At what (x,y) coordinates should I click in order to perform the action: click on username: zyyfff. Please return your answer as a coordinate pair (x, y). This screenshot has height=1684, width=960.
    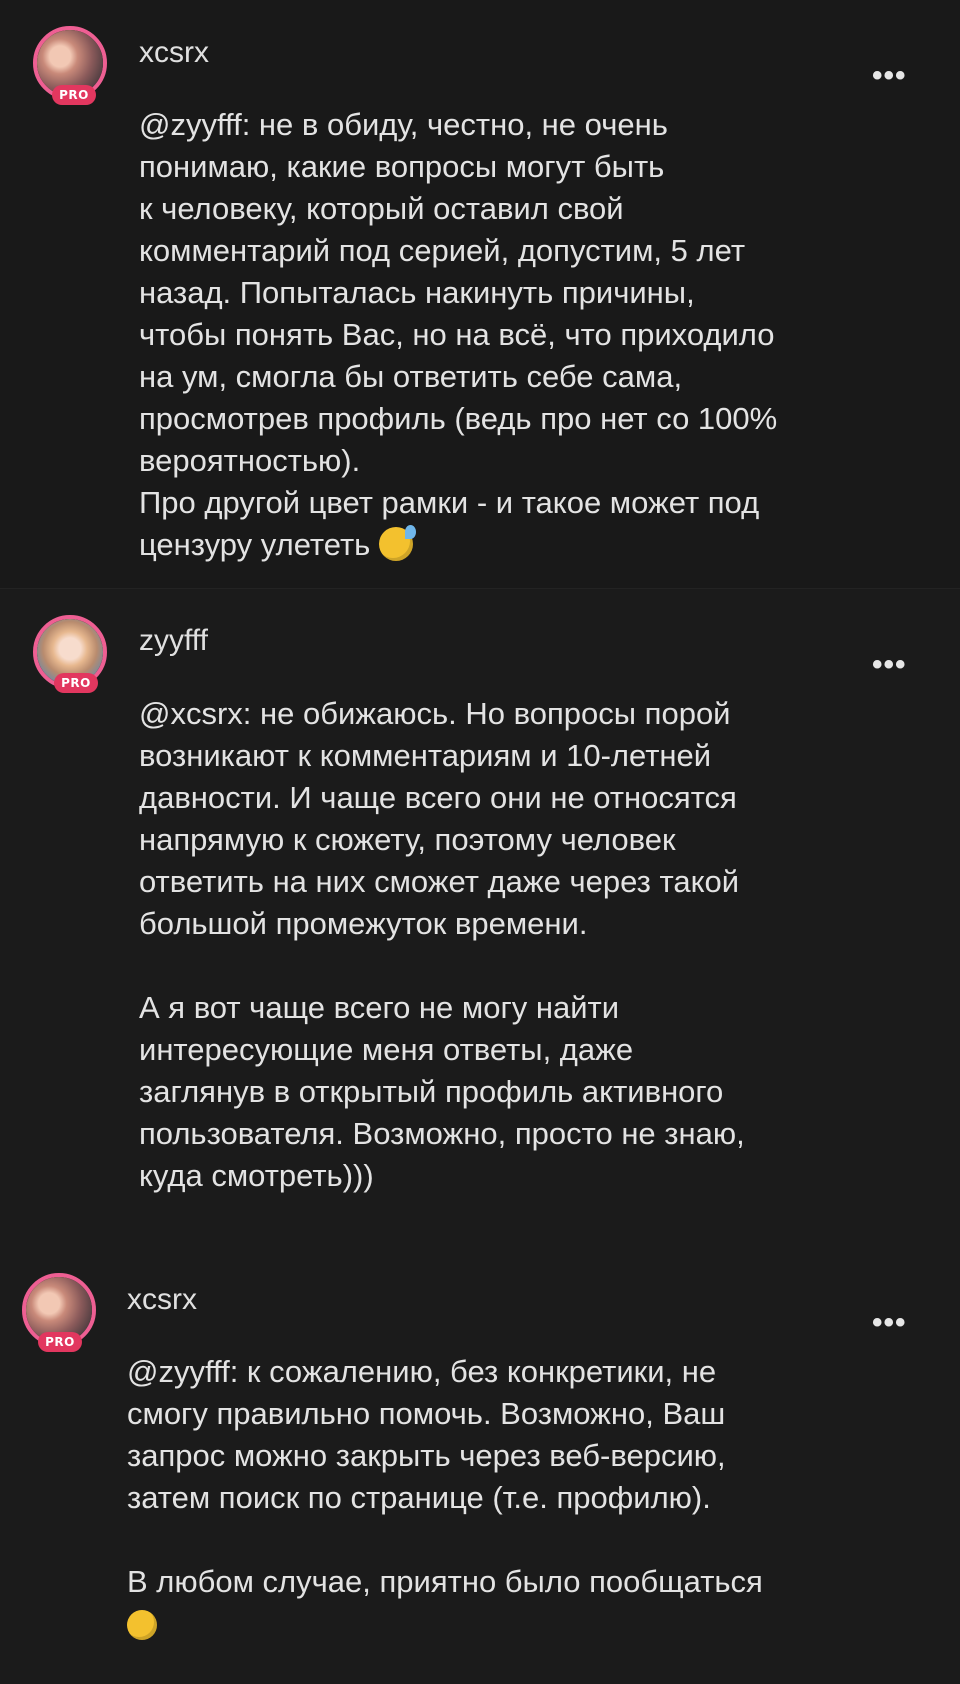
    Looking at the image, I should click on (173, 641).